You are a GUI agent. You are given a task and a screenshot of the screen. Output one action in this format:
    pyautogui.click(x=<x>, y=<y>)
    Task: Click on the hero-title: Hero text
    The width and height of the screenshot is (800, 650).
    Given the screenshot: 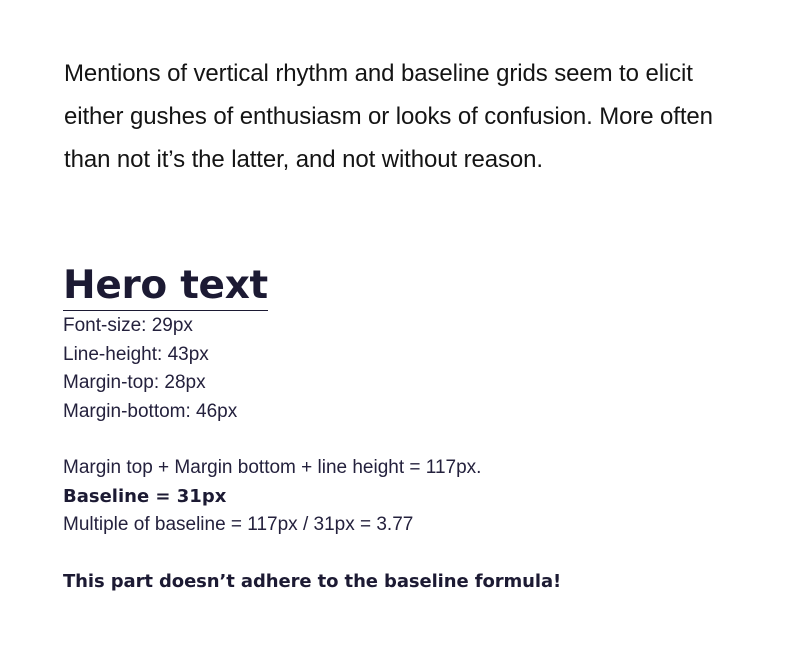 What is the action you would take?
    pyautogui.click(x=165, y=286)
    